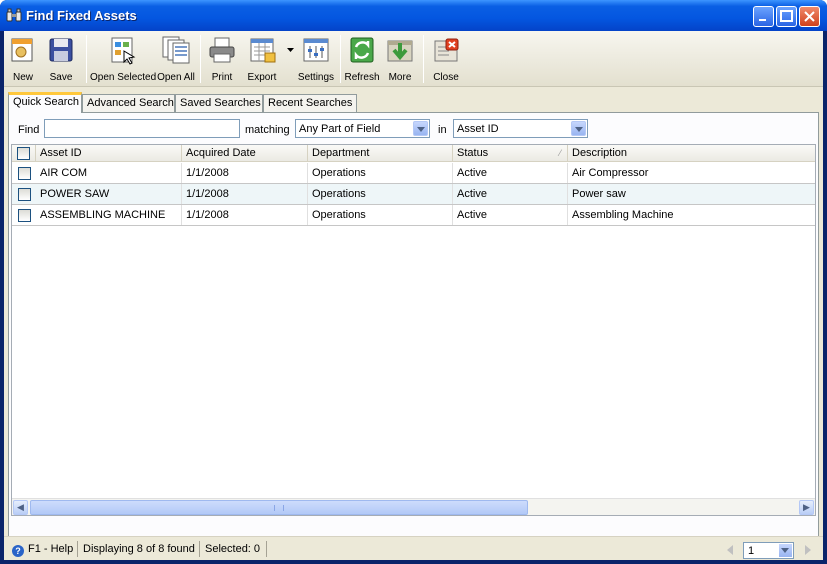  What do you see at coordinates (245, 153) in the screenshot?
I see `column-header-acquired-date: Acquired Date` at bounding box center [245, 153].